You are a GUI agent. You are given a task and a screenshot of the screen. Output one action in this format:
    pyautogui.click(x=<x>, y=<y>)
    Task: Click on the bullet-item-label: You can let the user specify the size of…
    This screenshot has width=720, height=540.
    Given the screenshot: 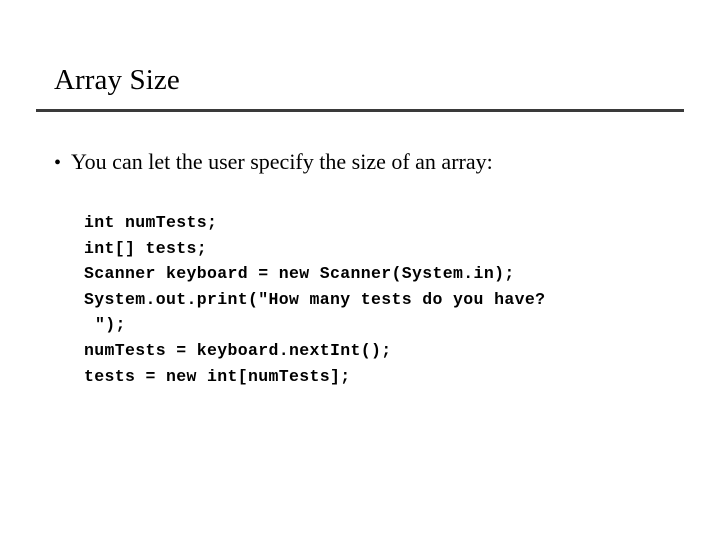 What is the action you would take?
    pyautogui.click(x=282, y=161)
    